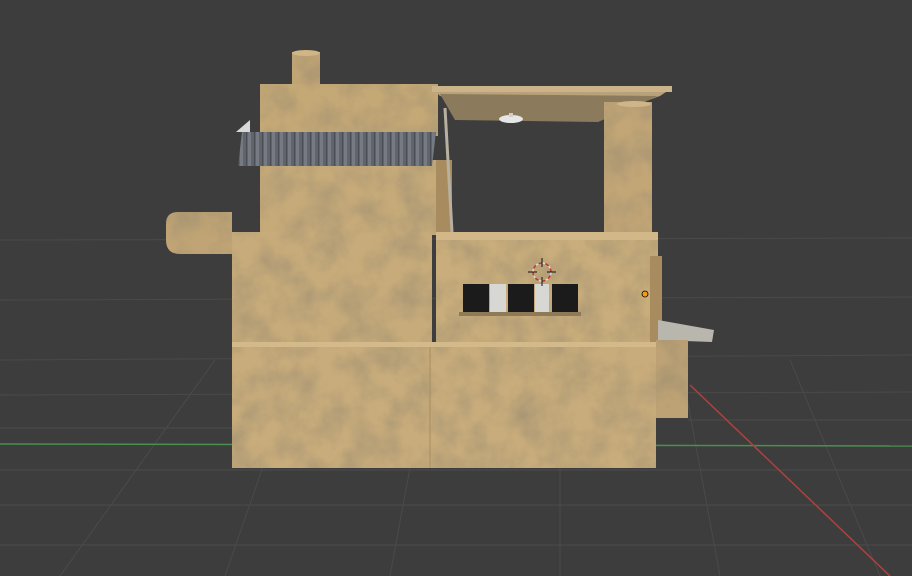  Describe the element at coordinates (552, 89) in the screenshot. I see `canopy-edge` at that location.